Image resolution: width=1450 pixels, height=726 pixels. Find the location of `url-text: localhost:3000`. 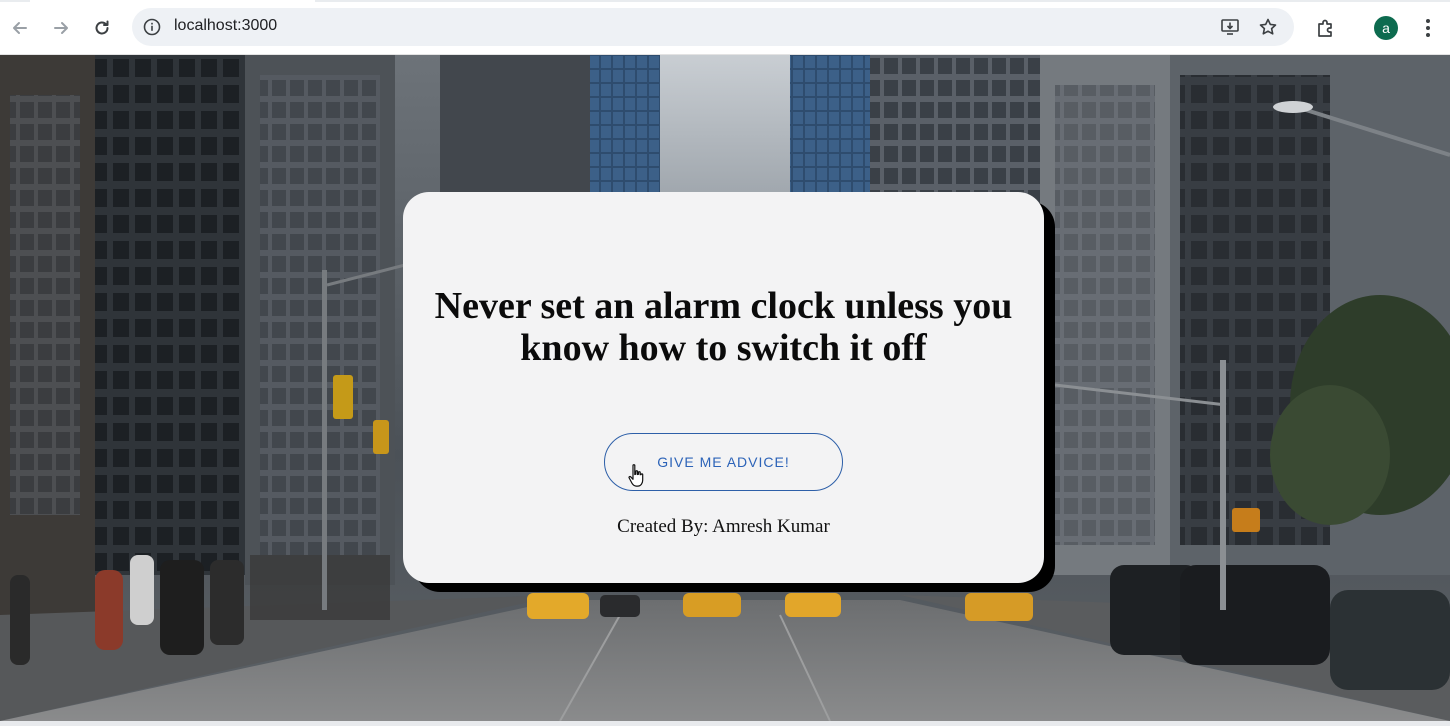

url-text: localhost:3000 is located at coordinates (225, 26).